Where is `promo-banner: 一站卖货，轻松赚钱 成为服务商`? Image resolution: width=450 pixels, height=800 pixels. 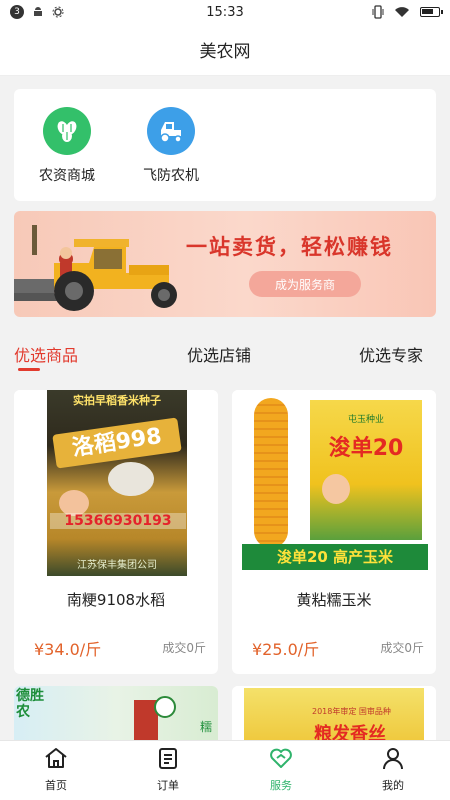
promo-banner: 一站卖货，轻松赚钱 成为服务商 is located at coordinates (225, 264).